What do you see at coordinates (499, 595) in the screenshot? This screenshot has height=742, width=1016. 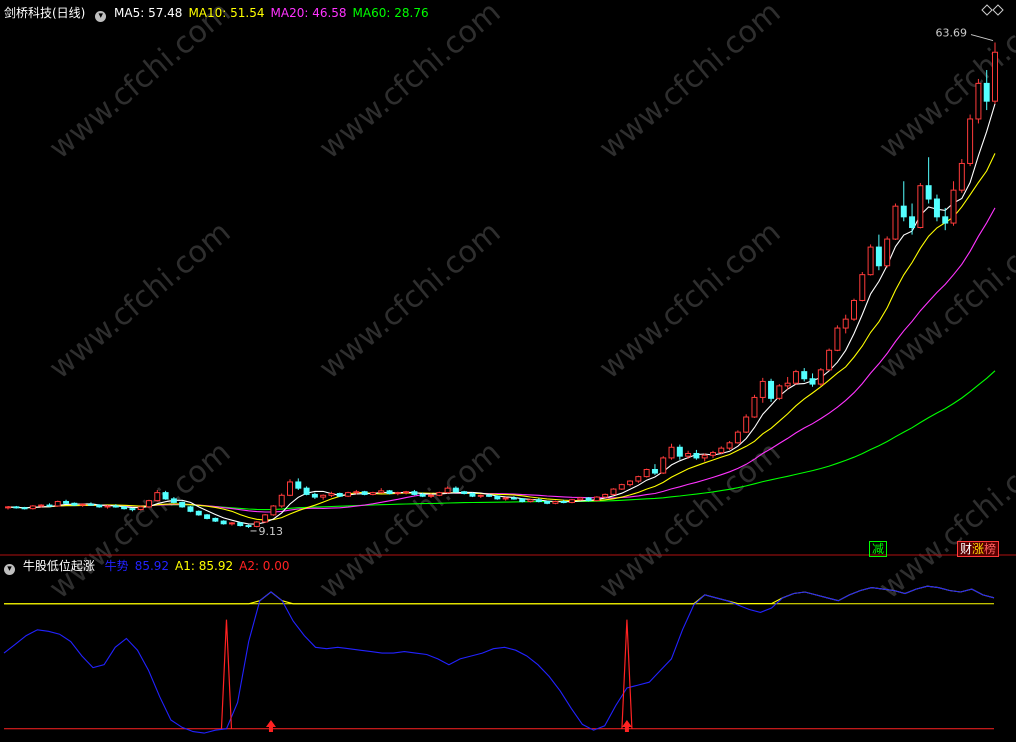 I see `a1-line` at bounding box center [499, 595].